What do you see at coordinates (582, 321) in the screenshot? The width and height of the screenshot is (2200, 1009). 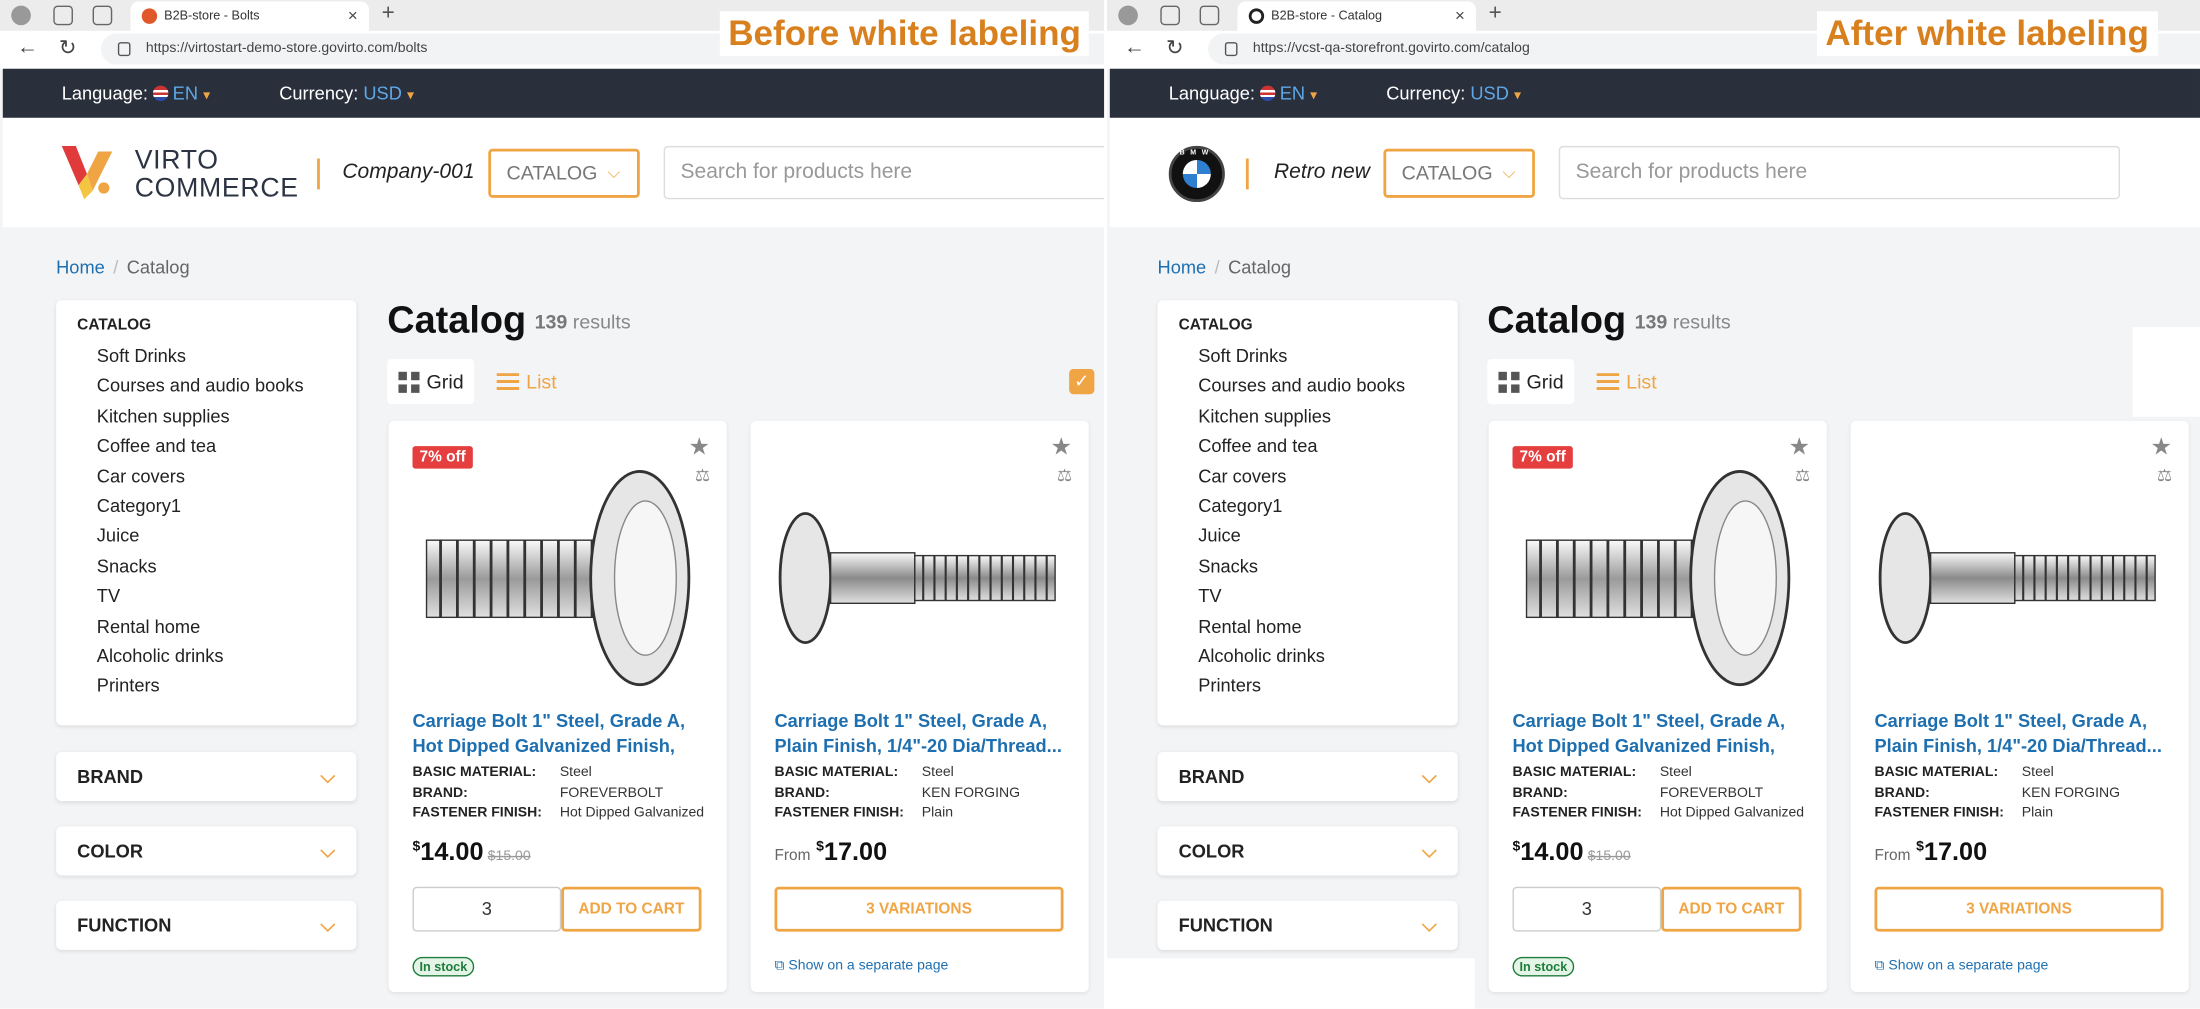 I see `result-count: 139 results` at bounding box center [582, 321].